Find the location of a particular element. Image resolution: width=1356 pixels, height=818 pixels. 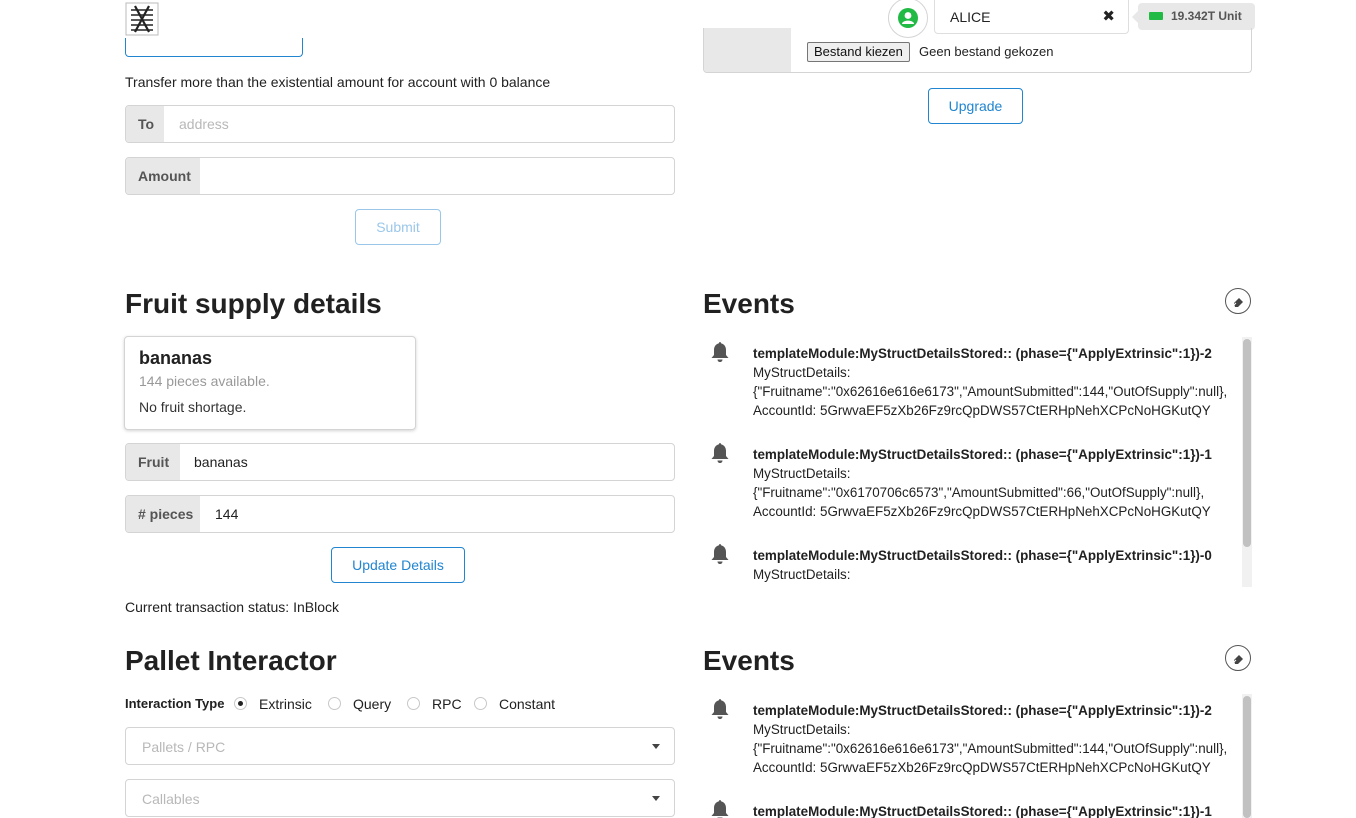

fruit-name-field: Fruit bananas is located at coordinates (400, 462).